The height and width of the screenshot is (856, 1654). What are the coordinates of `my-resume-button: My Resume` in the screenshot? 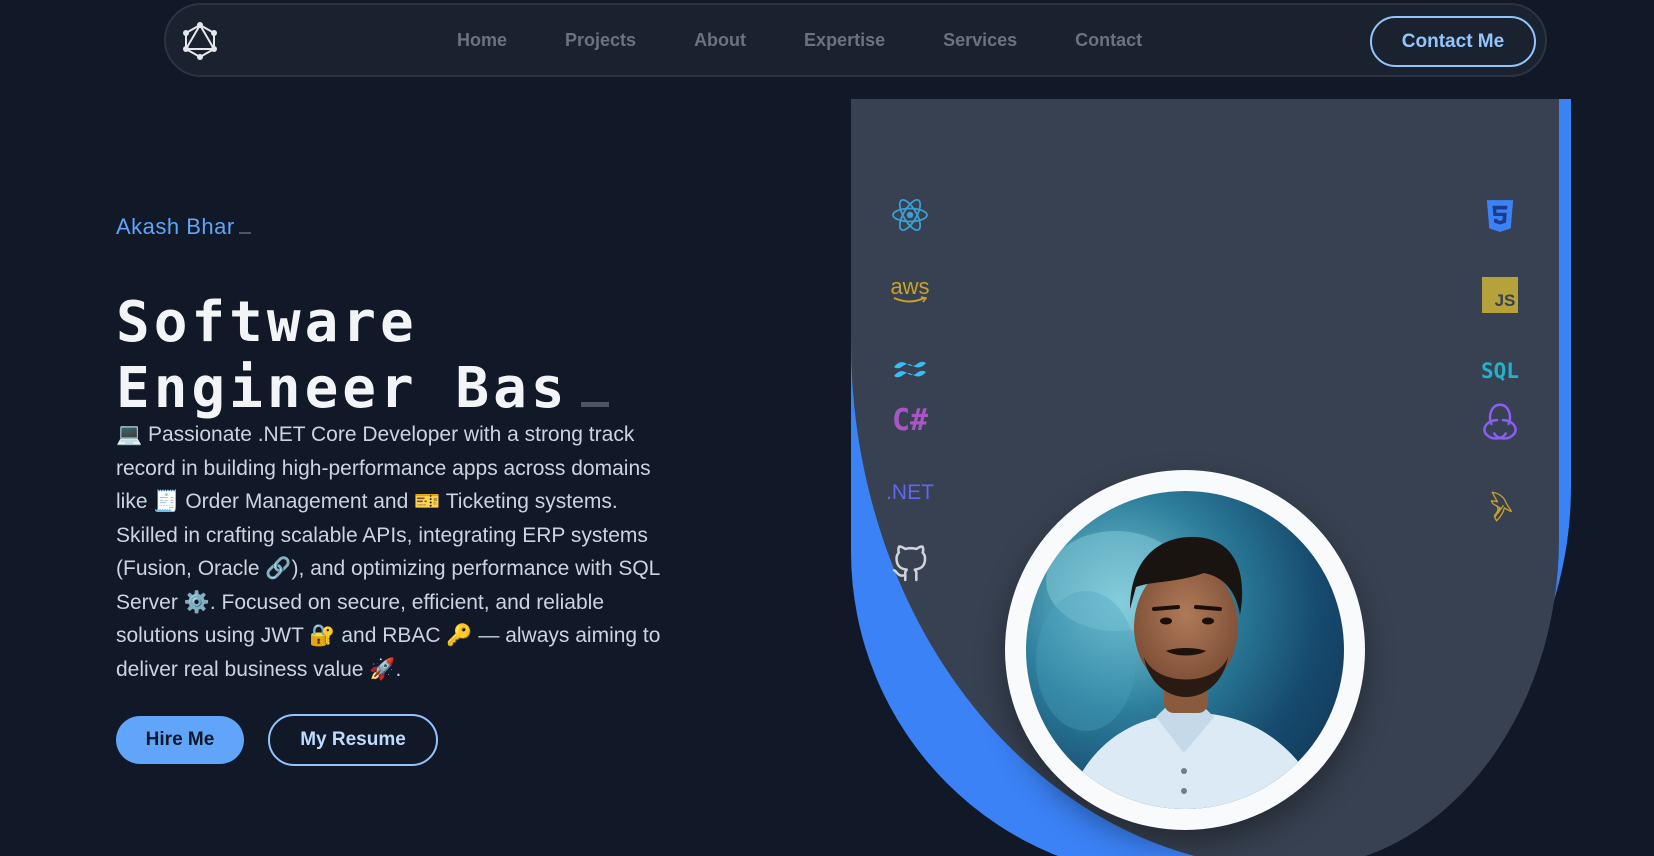 It's located at (353, 740).